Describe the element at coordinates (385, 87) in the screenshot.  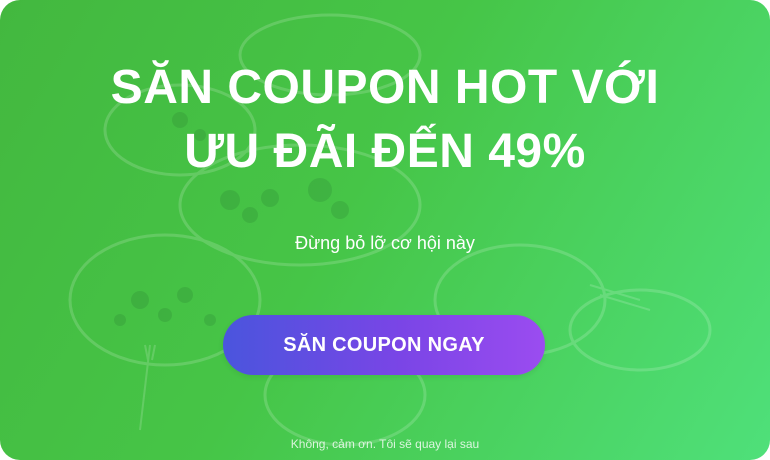
I see `headline-line-1: SĂN COUPON HOT VỚI` at that location.